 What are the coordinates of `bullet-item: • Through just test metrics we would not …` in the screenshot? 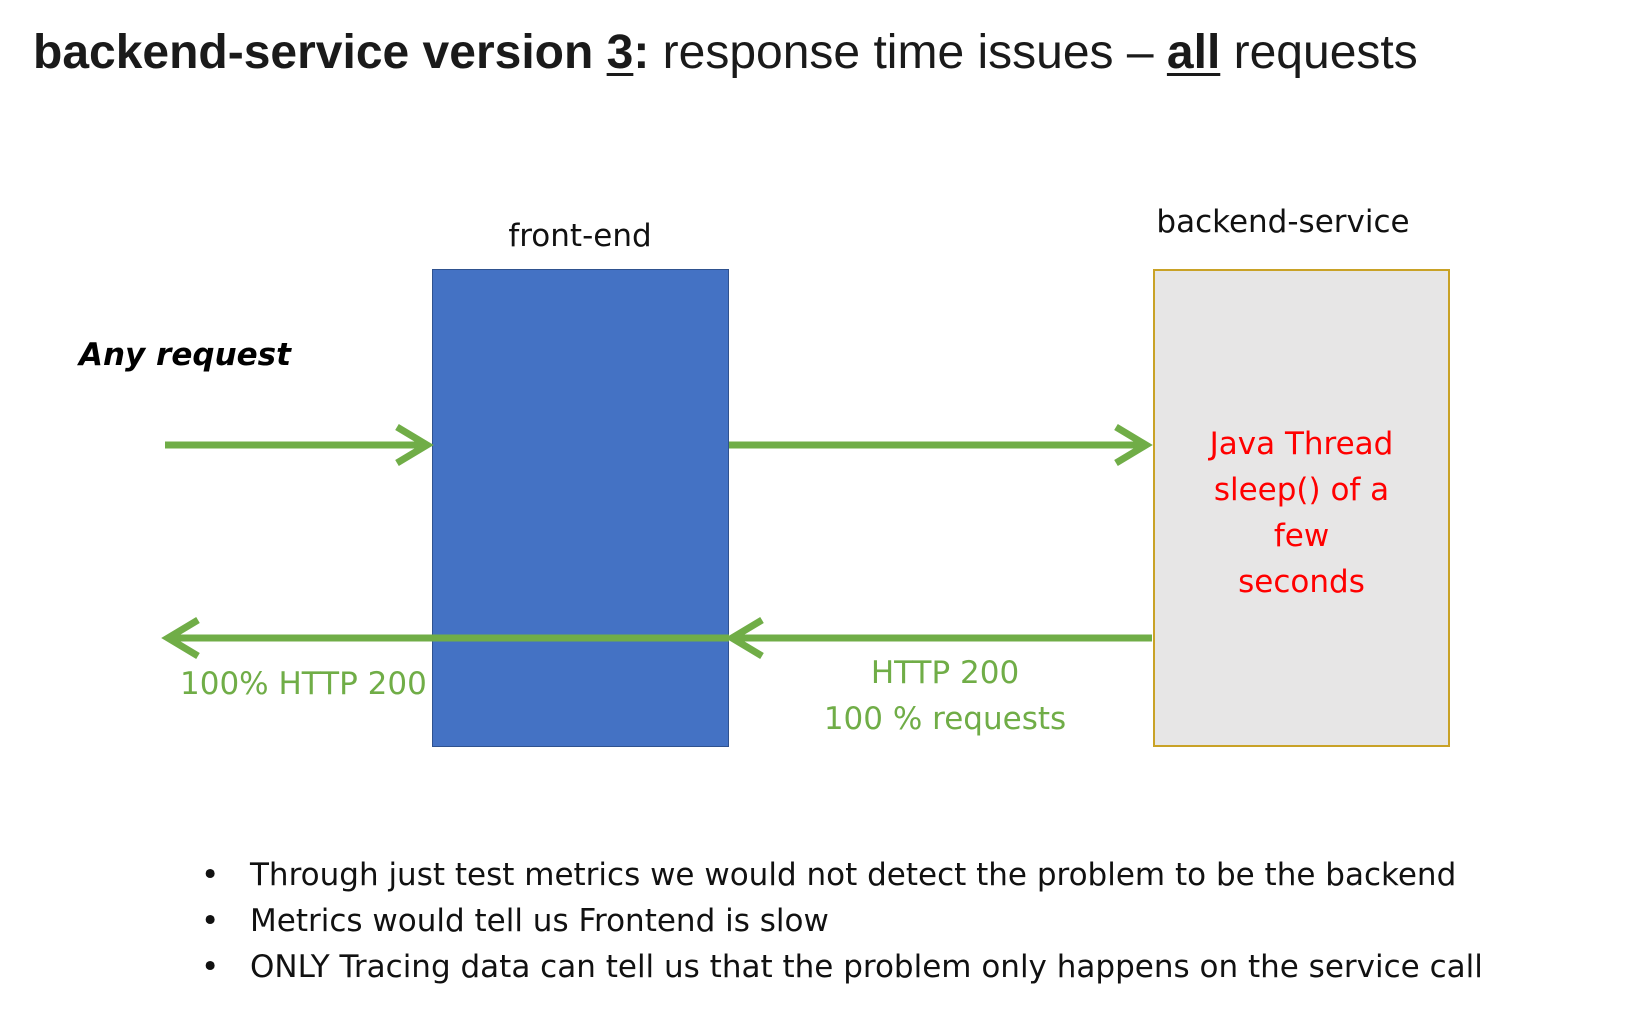 It's located at (839, 875).